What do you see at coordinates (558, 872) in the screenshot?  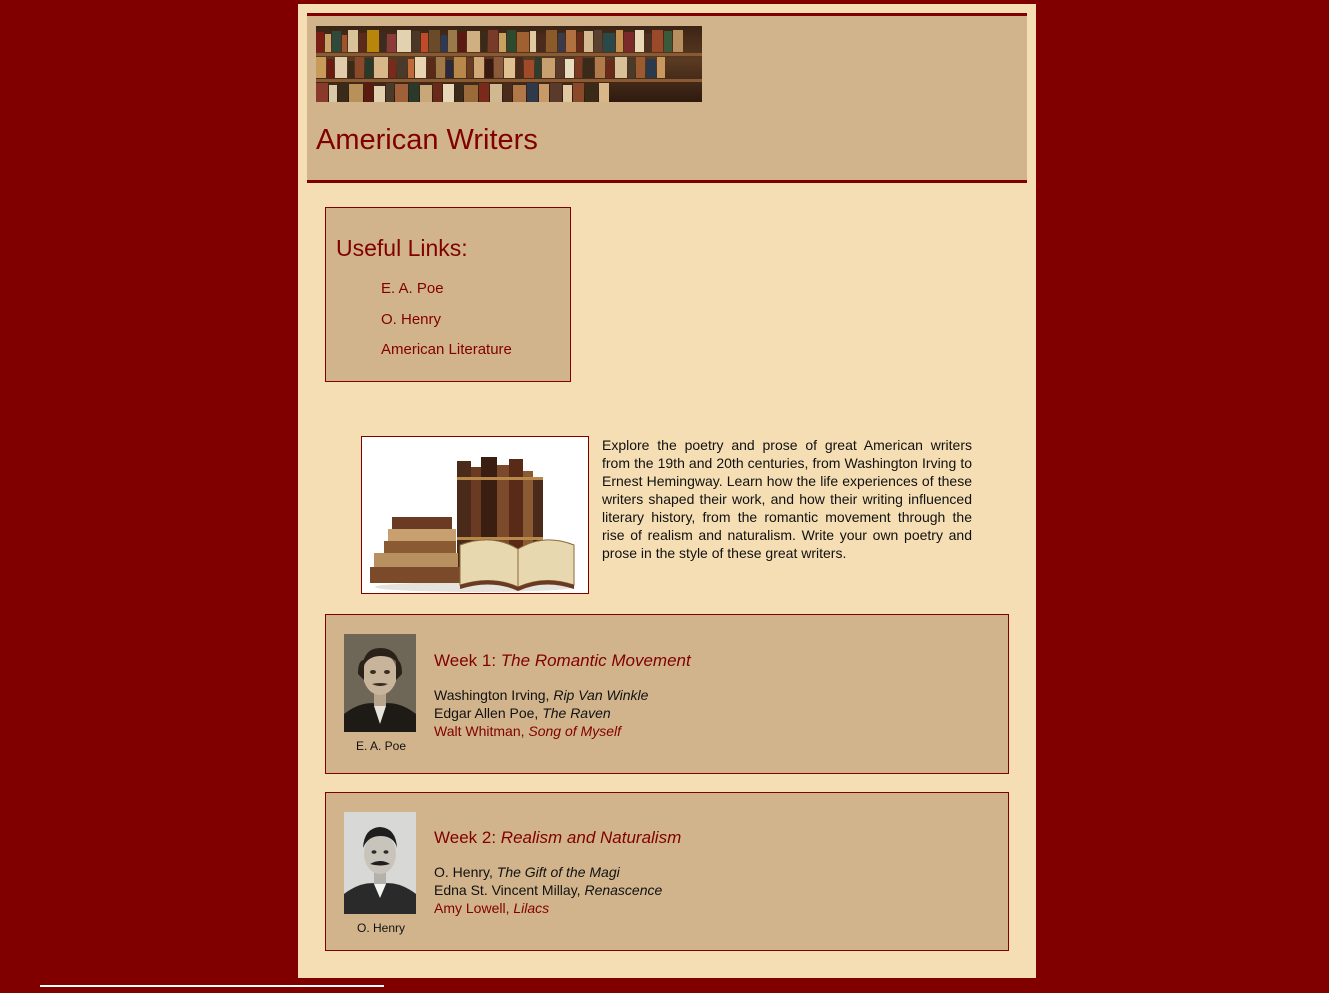 I see `work-title: The Gift of the Magi` at bounding box center [558, 872].